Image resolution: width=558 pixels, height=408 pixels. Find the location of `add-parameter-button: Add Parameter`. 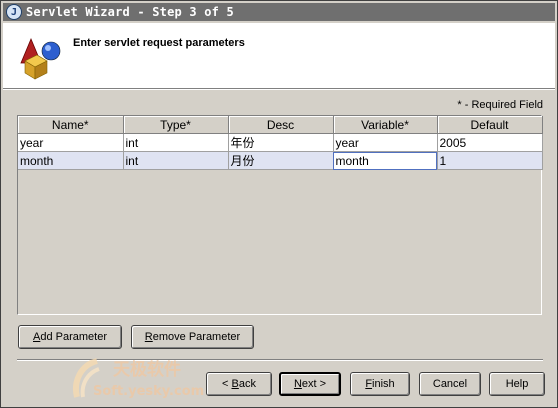

add-parameter-button: Add Parameter is located at coordinates (70, 337).